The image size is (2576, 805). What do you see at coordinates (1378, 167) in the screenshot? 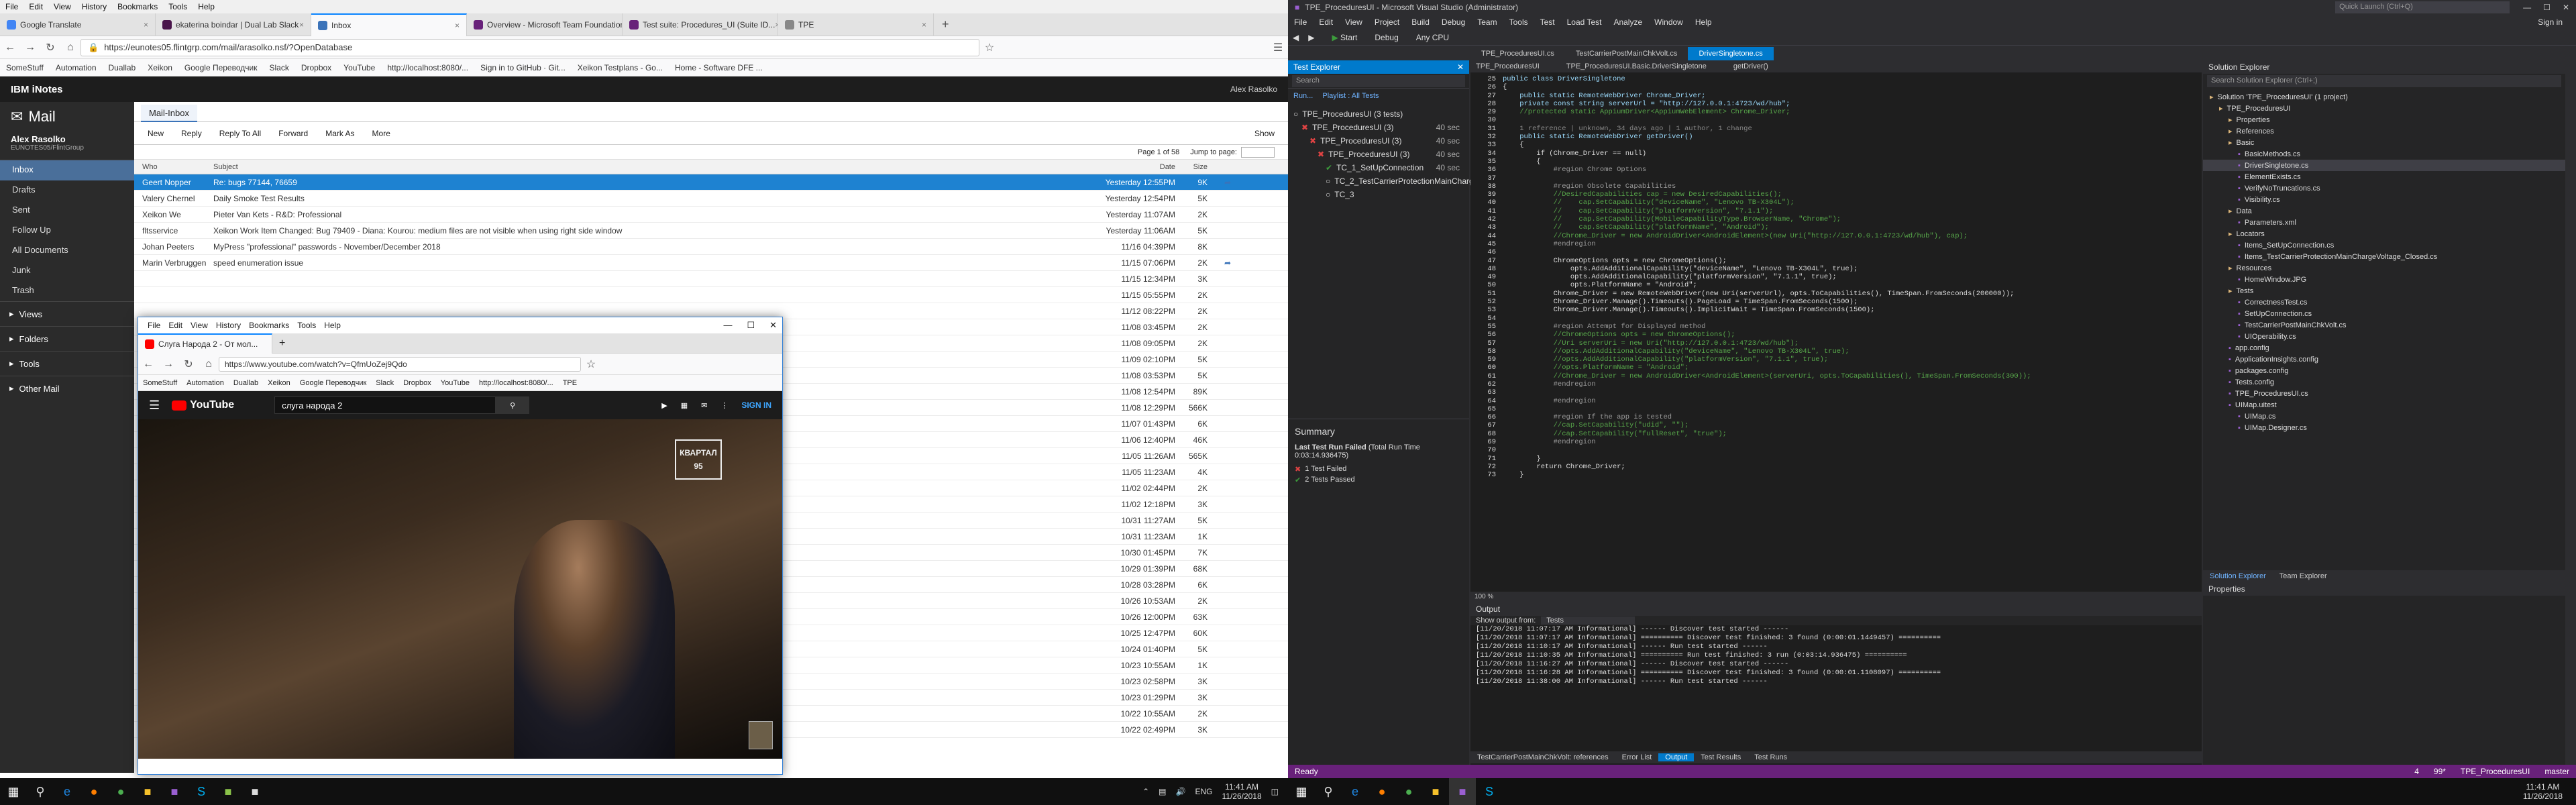
I see `test-node: ✔ TC_1_SetUpConnection 40 sec` at bounding box center [1378, 167].